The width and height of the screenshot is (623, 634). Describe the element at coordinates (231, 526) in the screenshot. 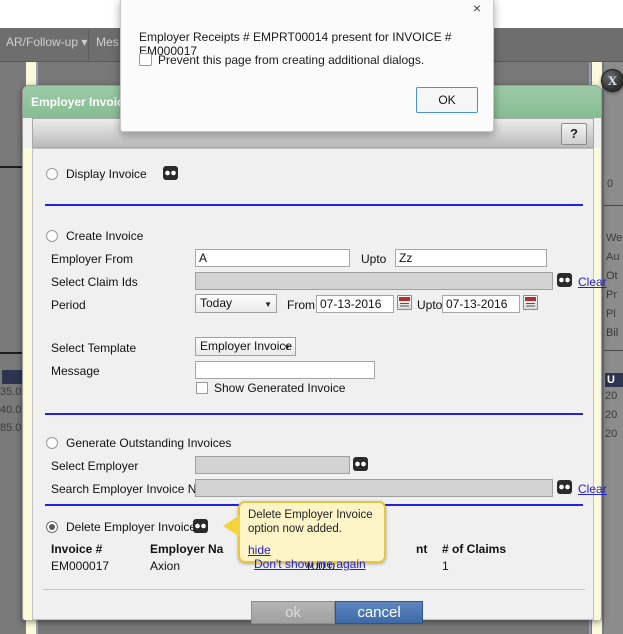

I see `tooltip-arrow-icon` at that location.